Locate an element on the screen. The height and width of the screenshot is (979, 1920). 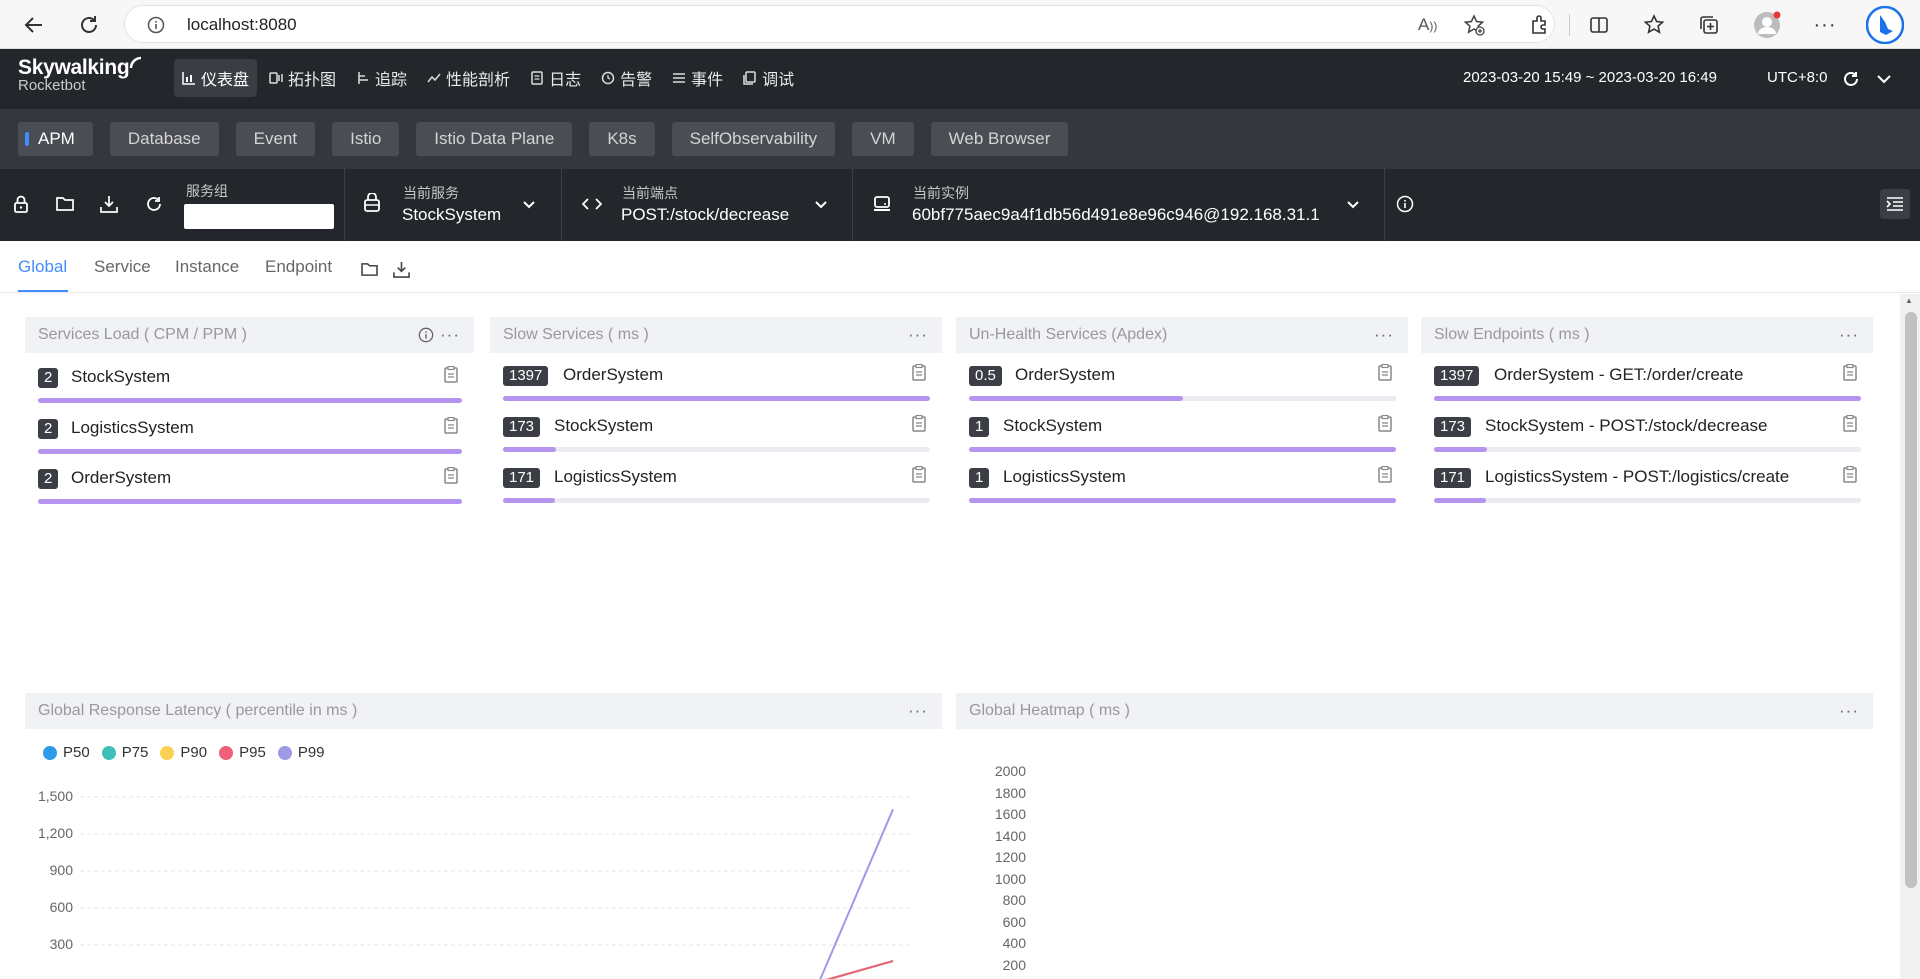
extensions-icon is located at coordinates (1540, 25).